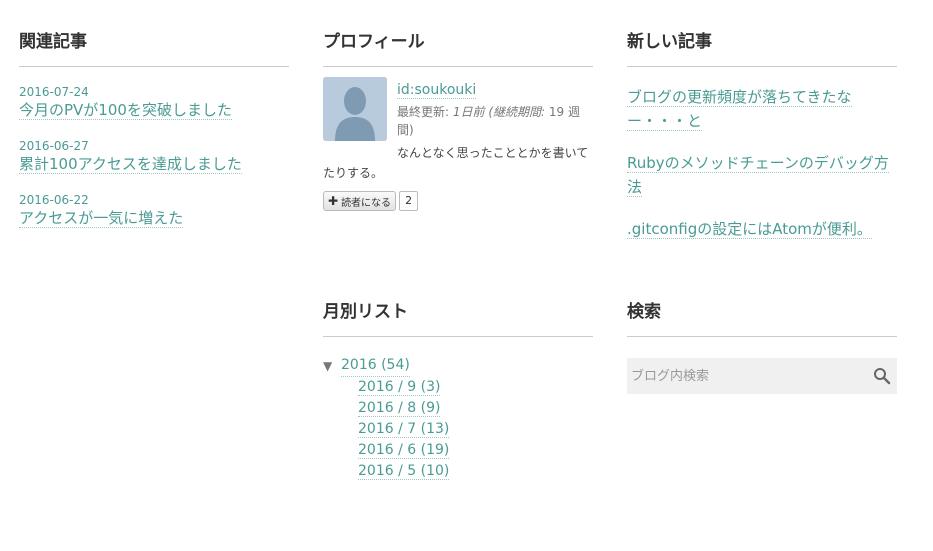  Describe the element at coordinates (758, 175) in the screenshot. I see `recent-article-link: Rubyのメソッドチェーンのデバッグ方法` at that location.